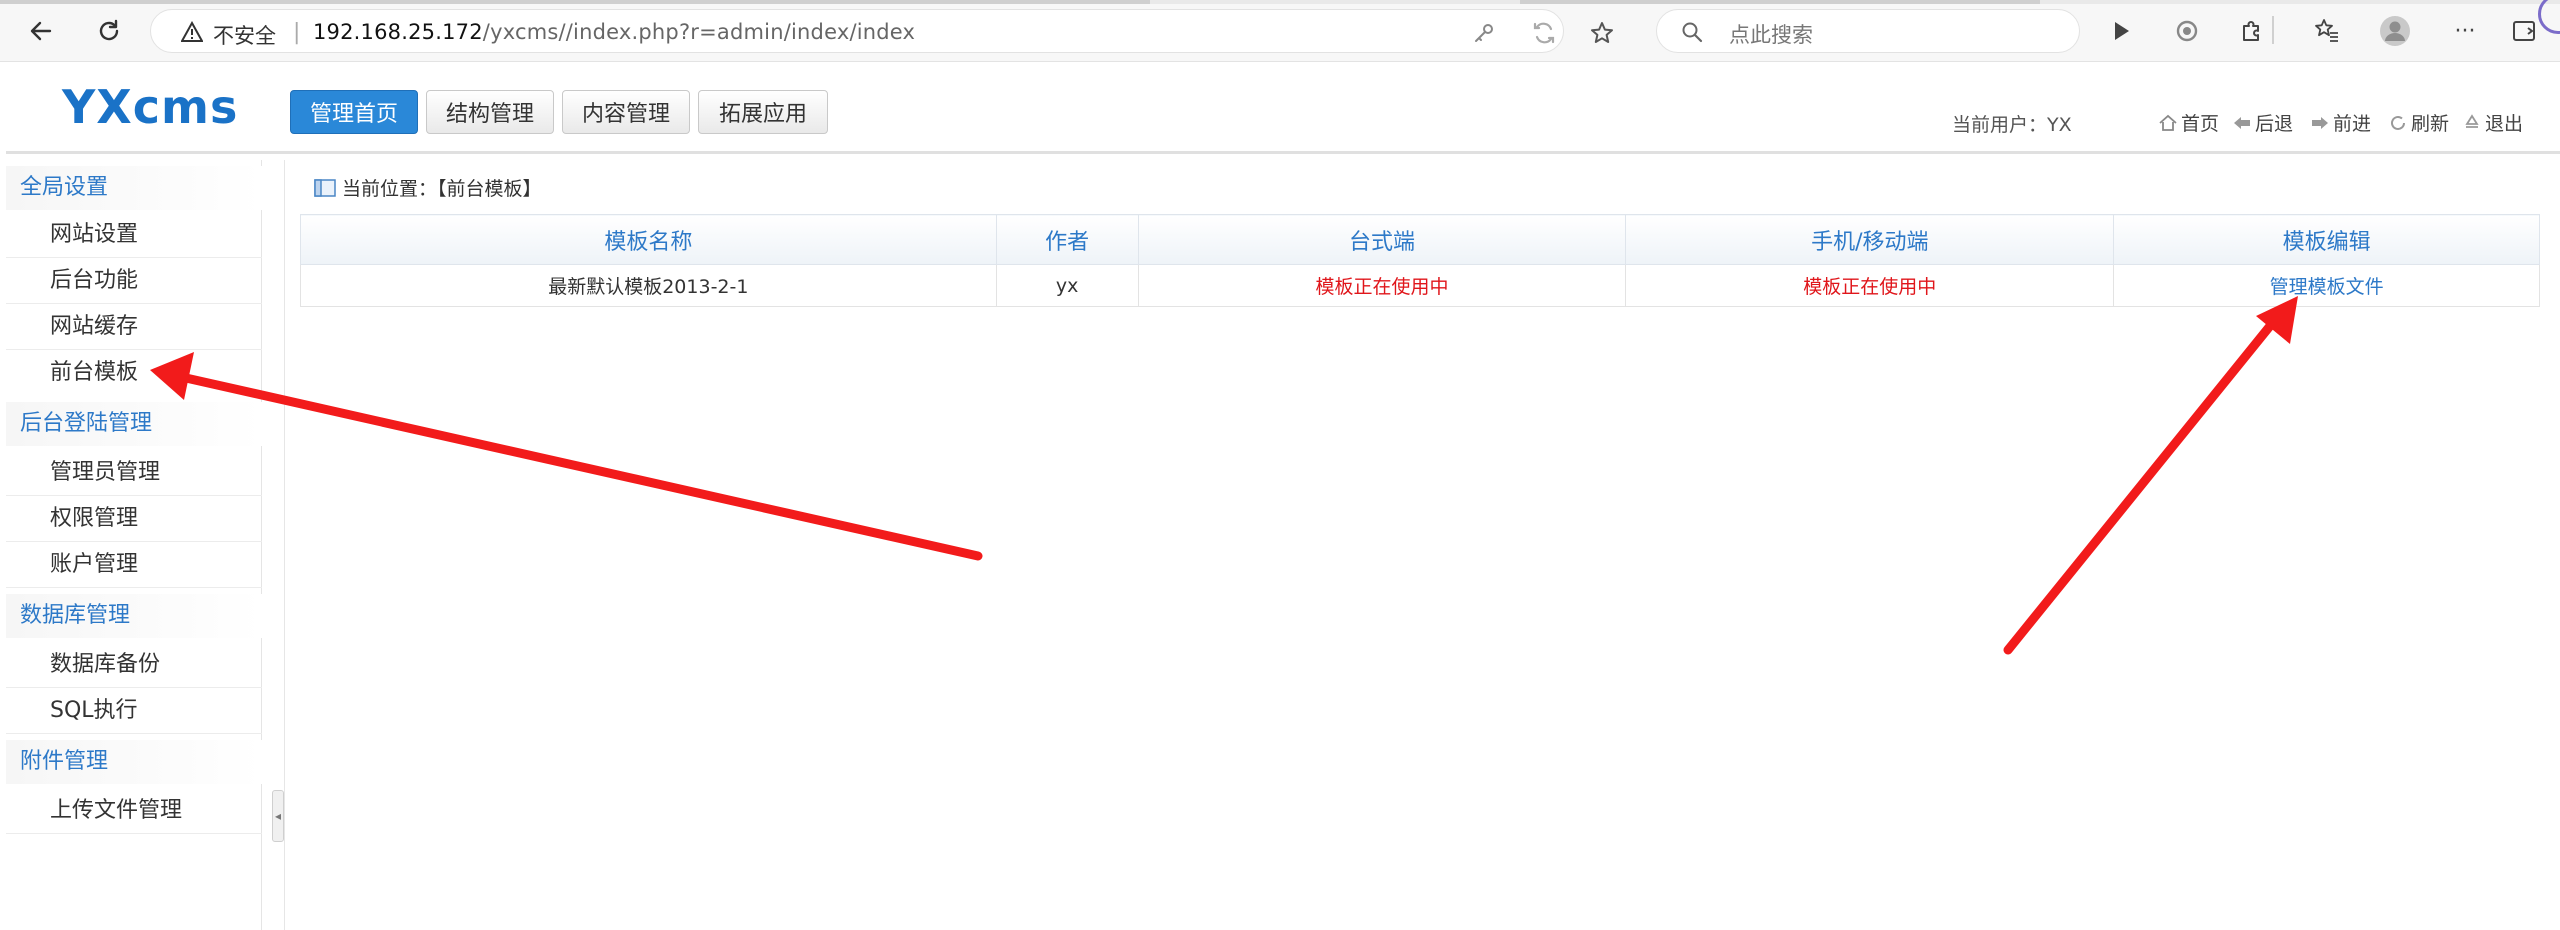 The width and height of the screenshot is (2560, 930). Describe the element at coordinates (2326, 239) in the screenshot. I see `col-template-edit: 模板编辑` at that location.